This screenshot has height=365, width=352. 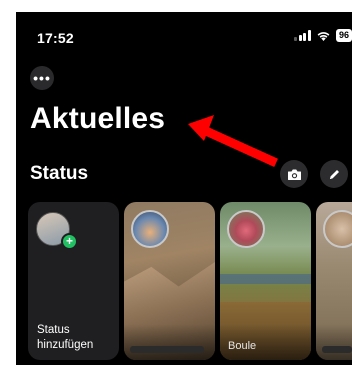 I want to click on red-arrow-icon, so click(x=233, y=141).